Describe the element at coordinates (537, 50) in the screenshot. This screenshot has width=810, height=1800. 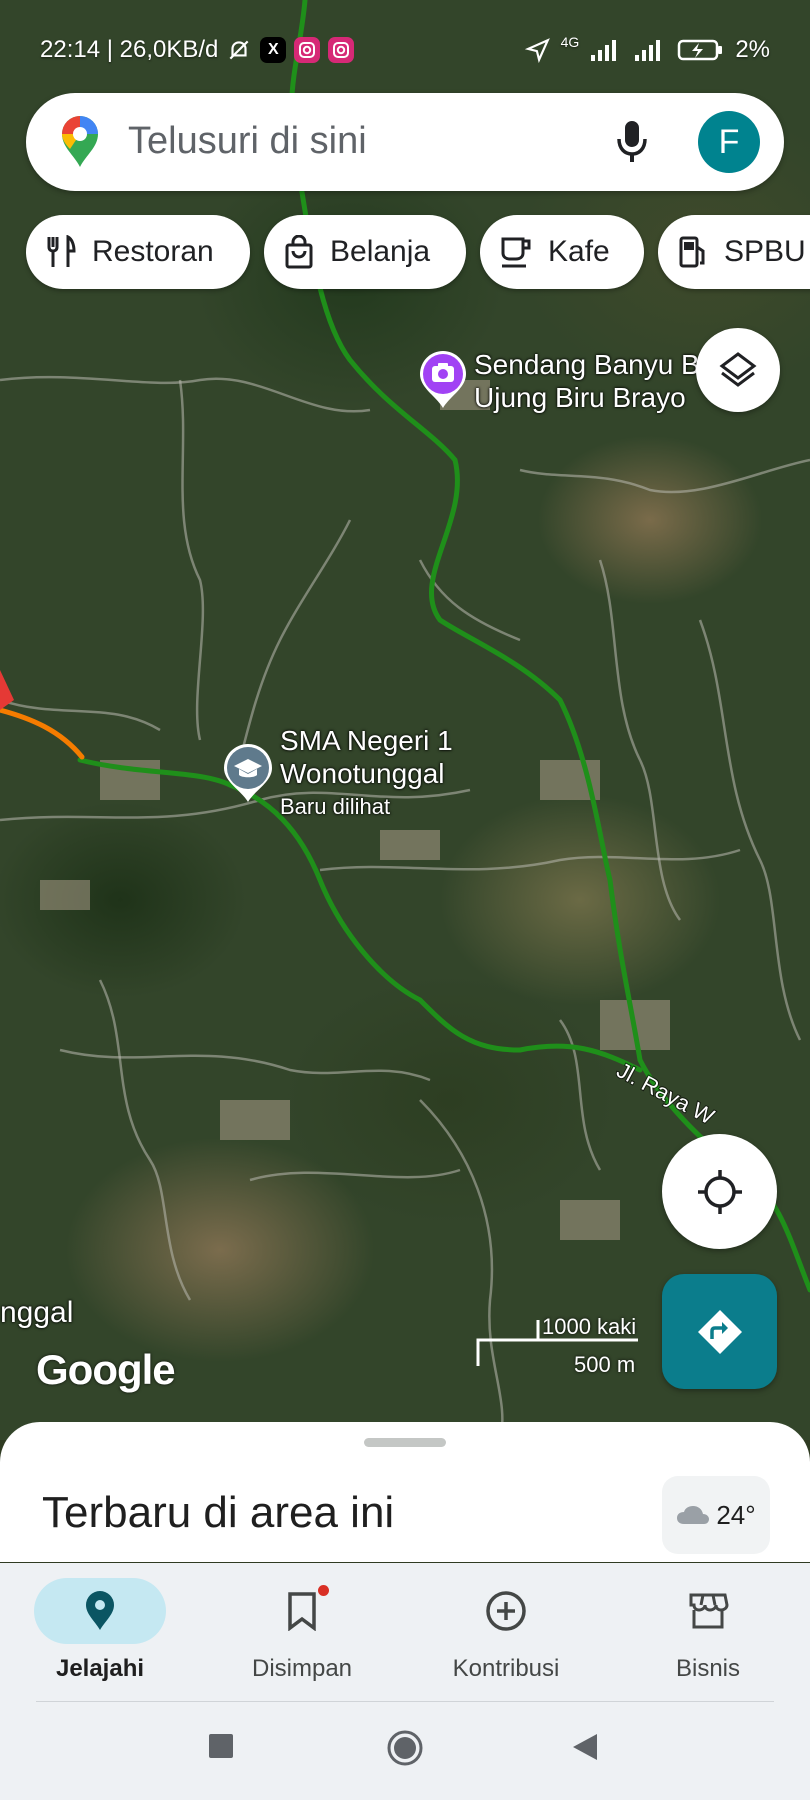
I see `location-arrow-icon` at that location.